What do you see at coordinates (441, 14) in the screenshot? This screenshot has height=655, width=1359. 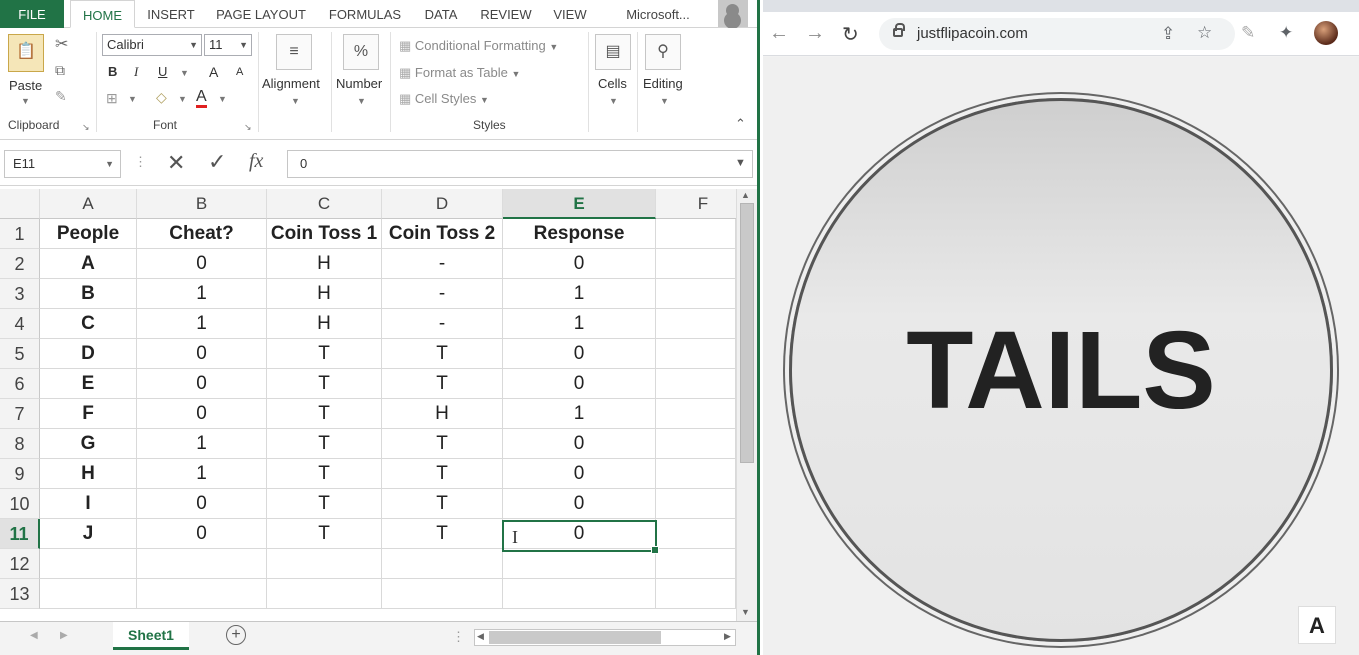 I see `tab-data: DATA` at bounding box center [441, 14].